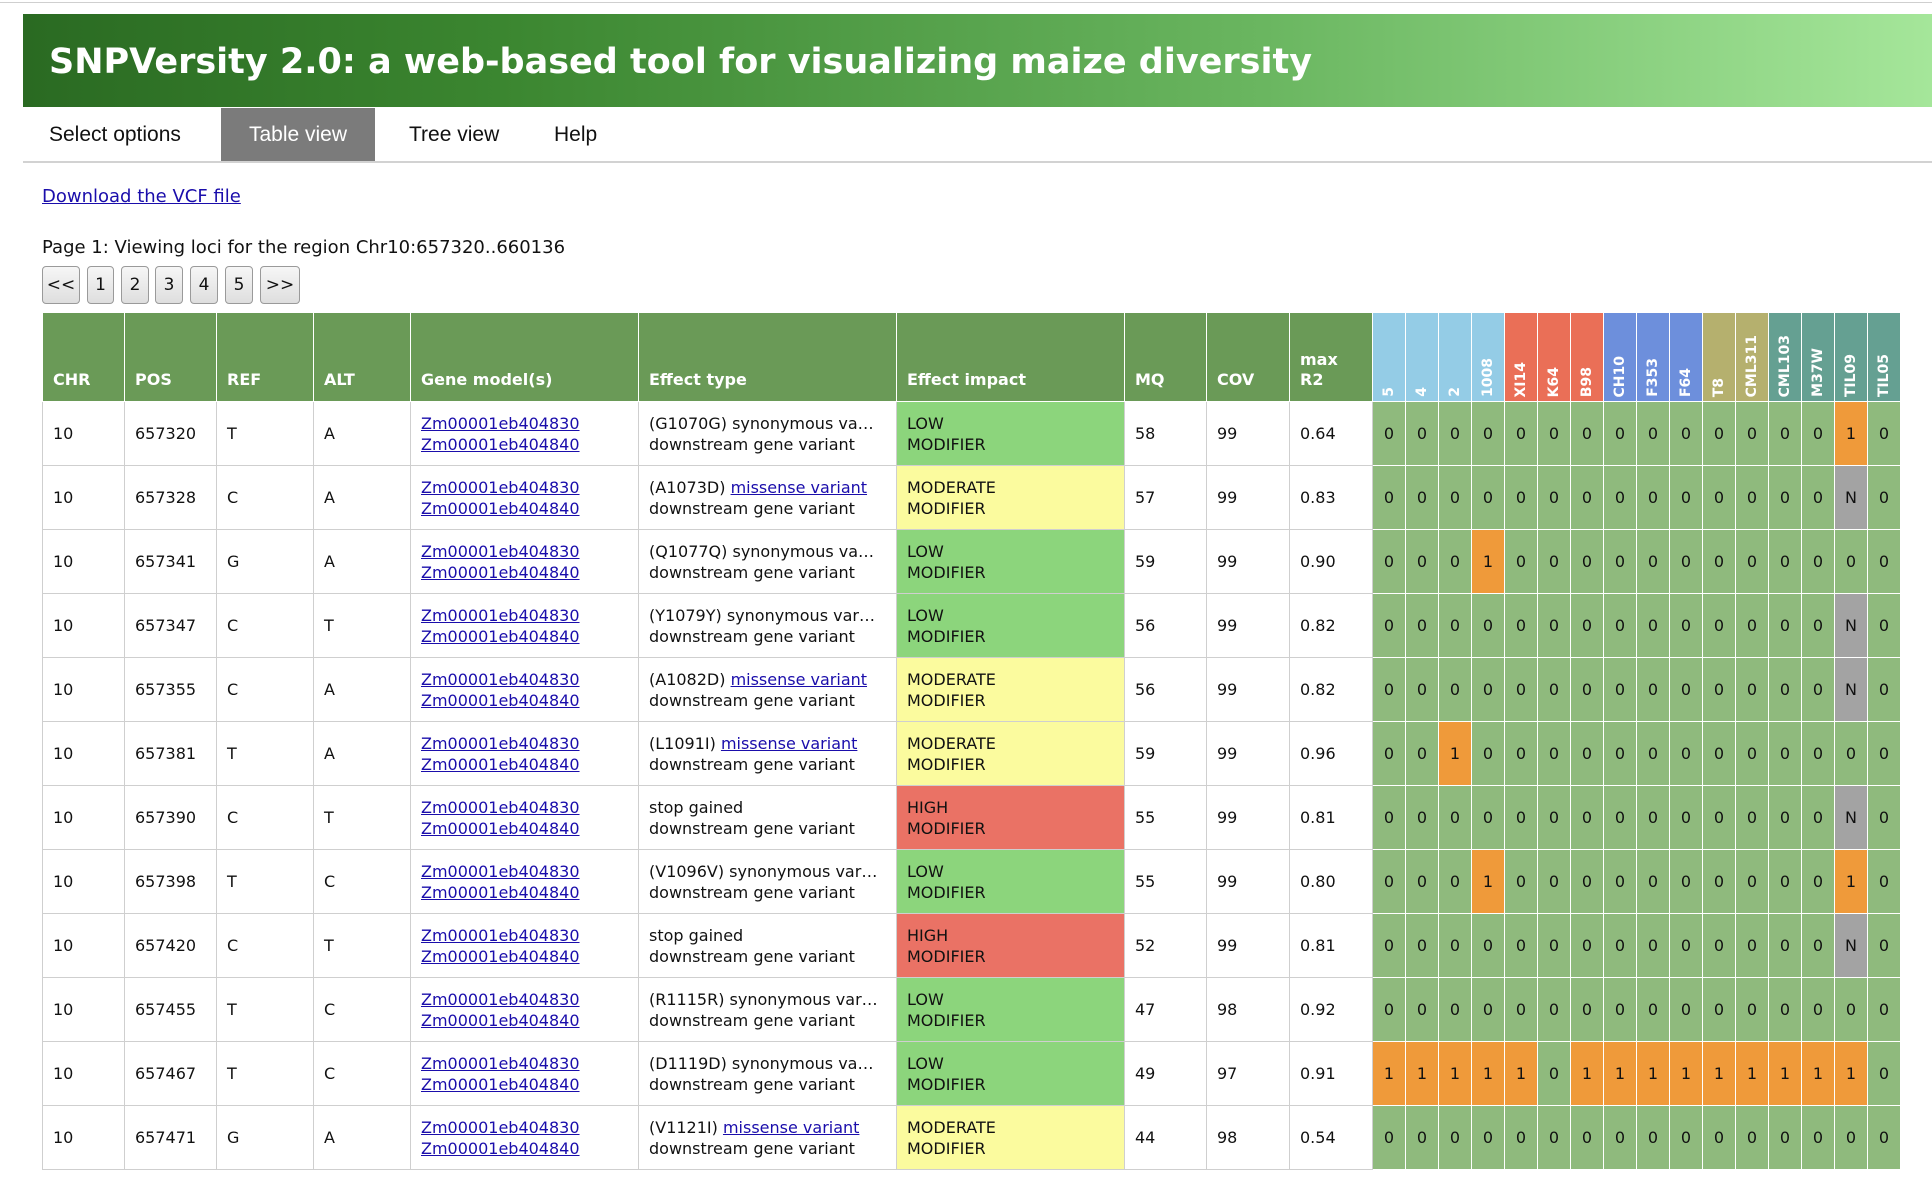  Describe the element at coordinates (1248, 357) in the screenshot. I see `col-header-cov: COV` at that location.